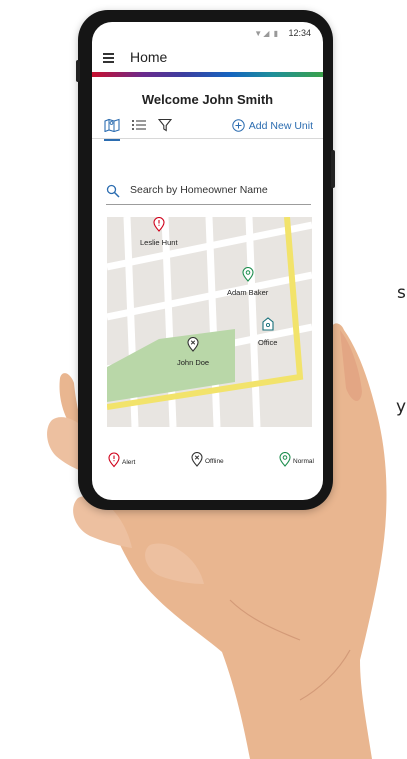  Describe the element at coordinates (193, 362) in the screenshot. I see `marker-label: John Doe` at that location.